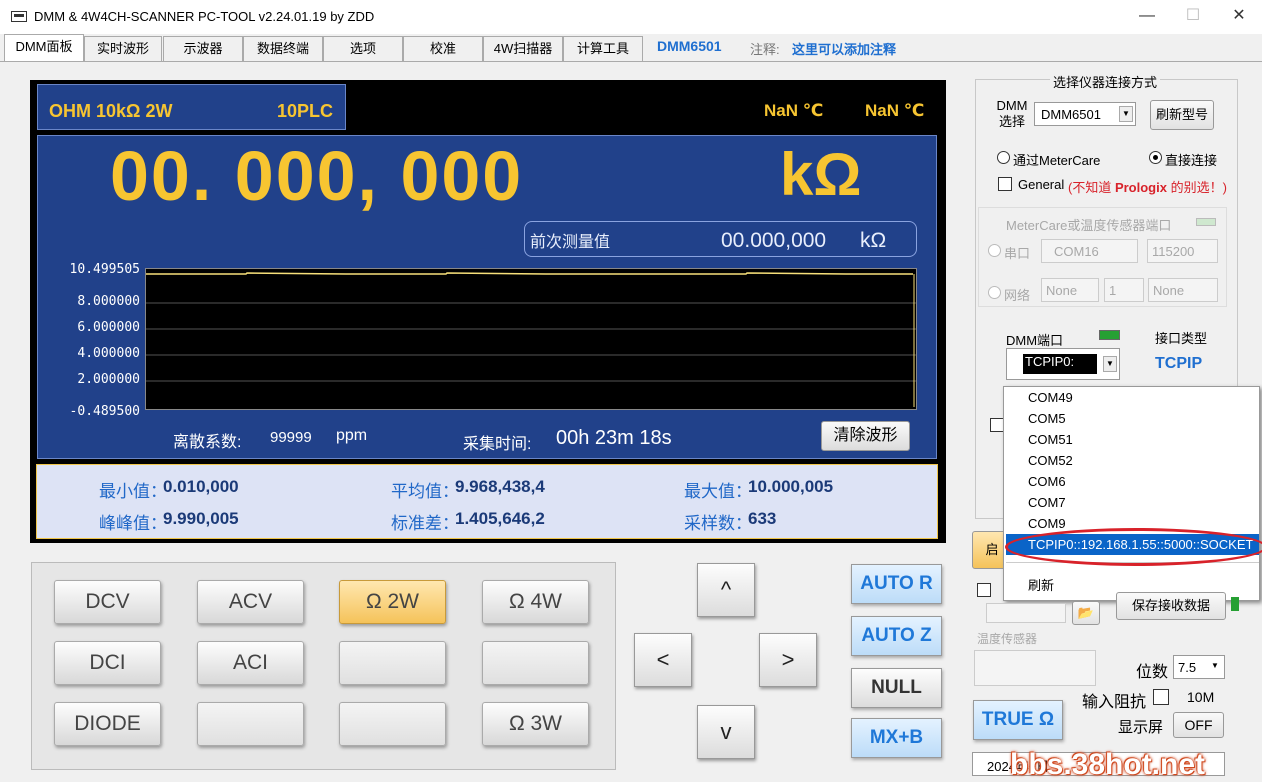 This screenshot has height=782, width=1262. I want to click on file-path-input, so click(1026, 613).